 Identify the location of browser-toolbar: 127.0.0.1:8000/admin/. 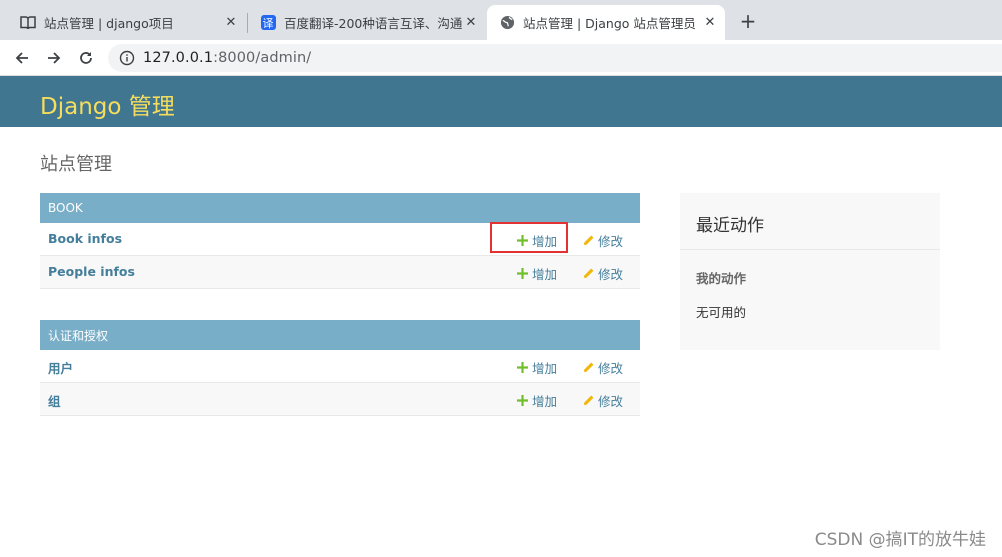
(501, 58).